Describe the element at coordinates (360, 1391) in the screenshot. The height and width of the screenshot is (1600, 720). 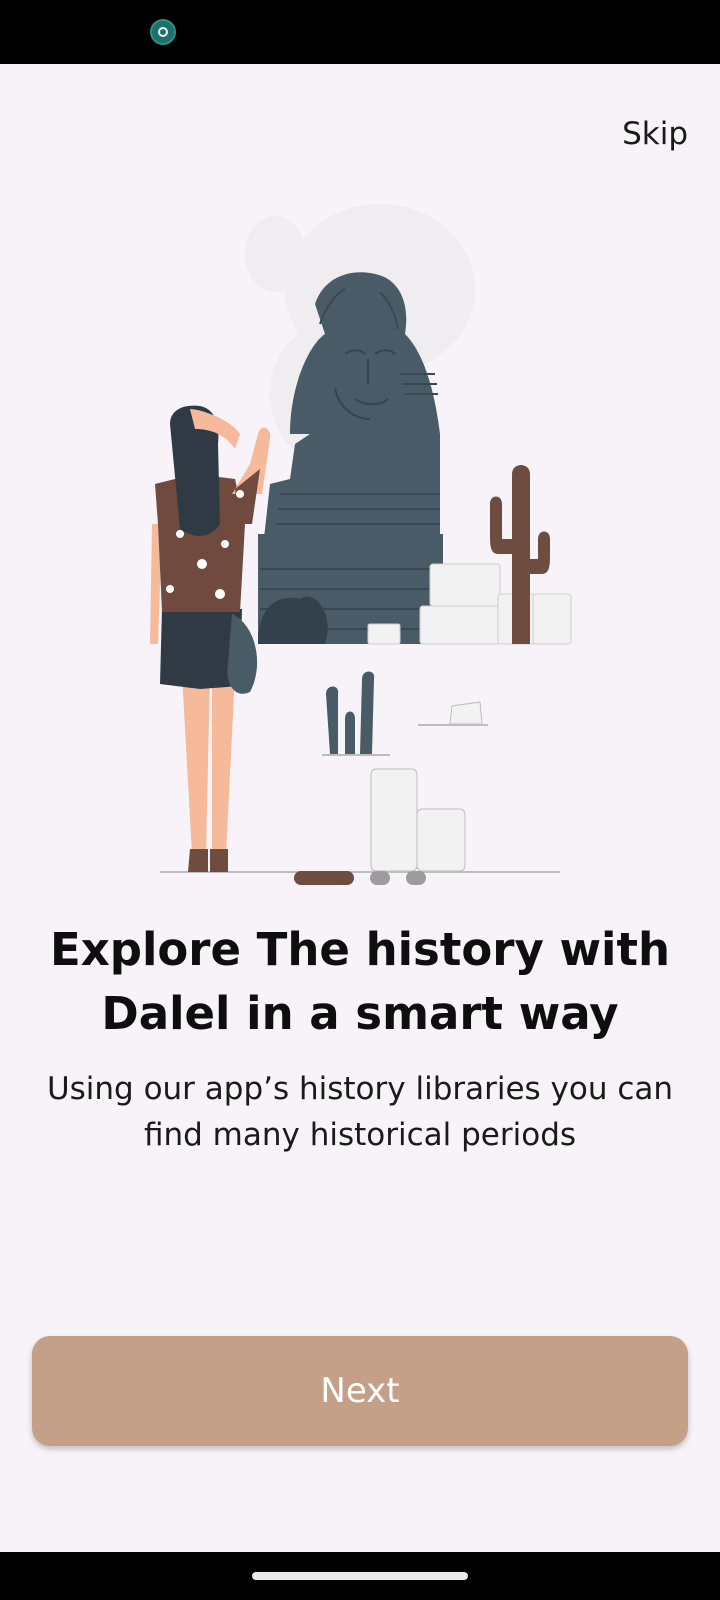
I see `next-button: Next` at that location.